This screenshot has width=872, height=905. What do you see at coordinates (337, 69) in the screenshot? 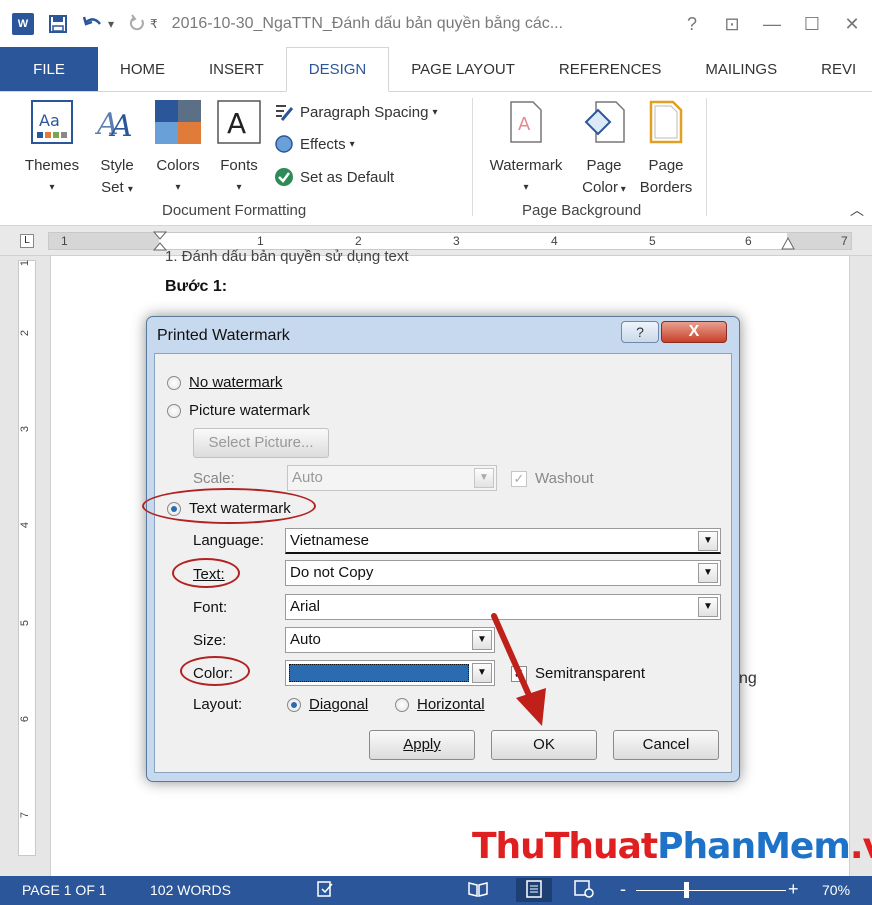
I see `tab-design: DESIGN` at bounding box center [337, 69].